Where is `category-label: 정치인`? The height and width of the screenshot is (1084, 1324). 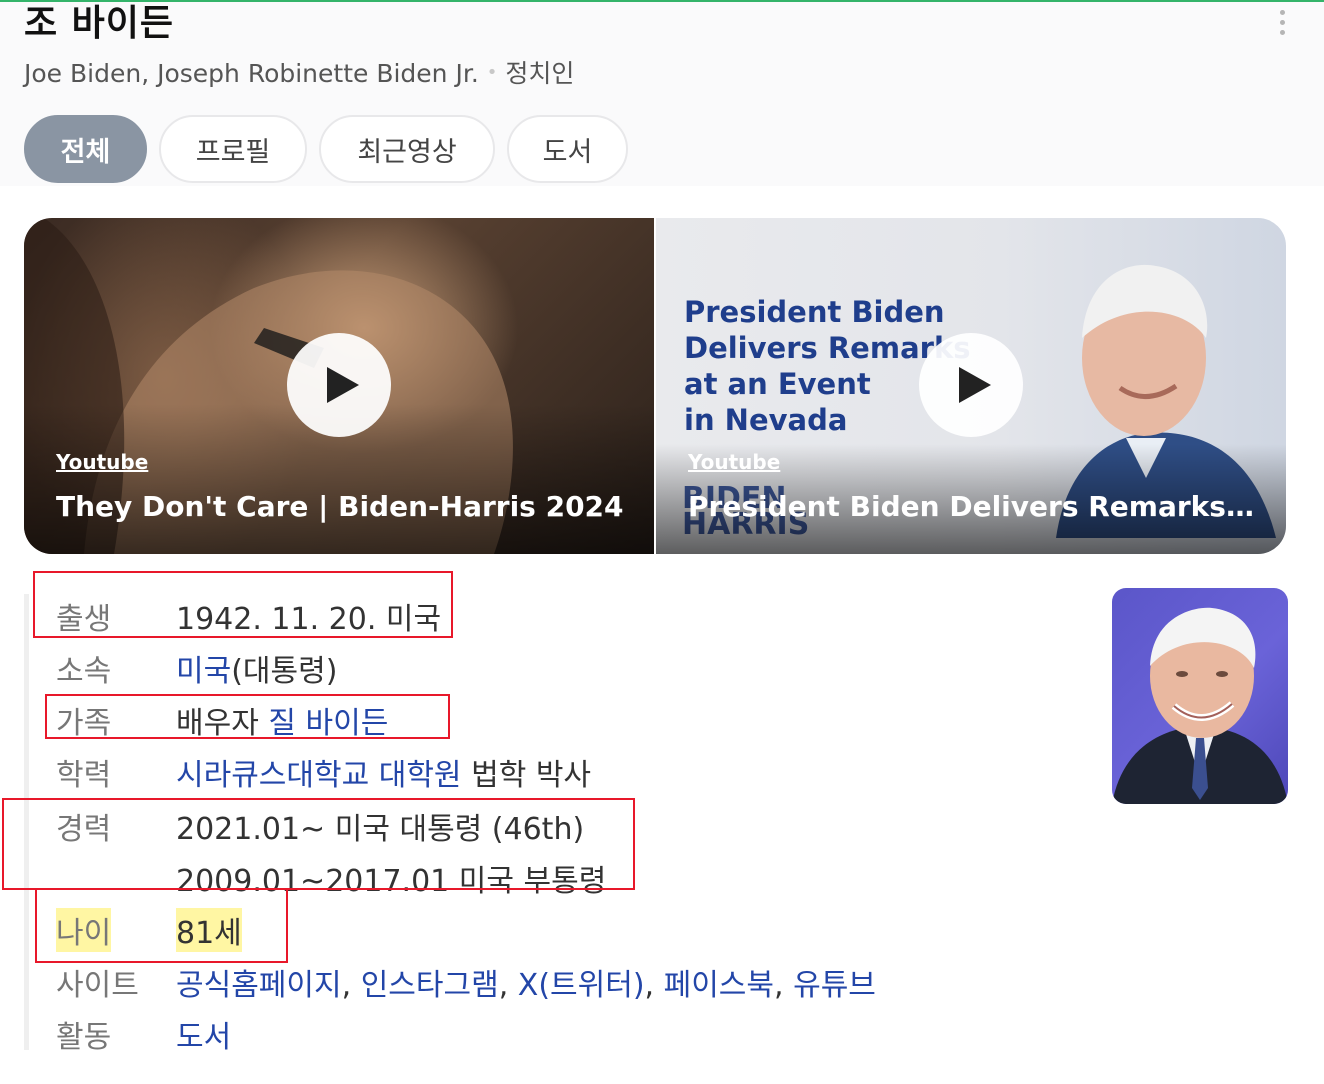 category-label: 정치인 is located at coordinates (540, 73).